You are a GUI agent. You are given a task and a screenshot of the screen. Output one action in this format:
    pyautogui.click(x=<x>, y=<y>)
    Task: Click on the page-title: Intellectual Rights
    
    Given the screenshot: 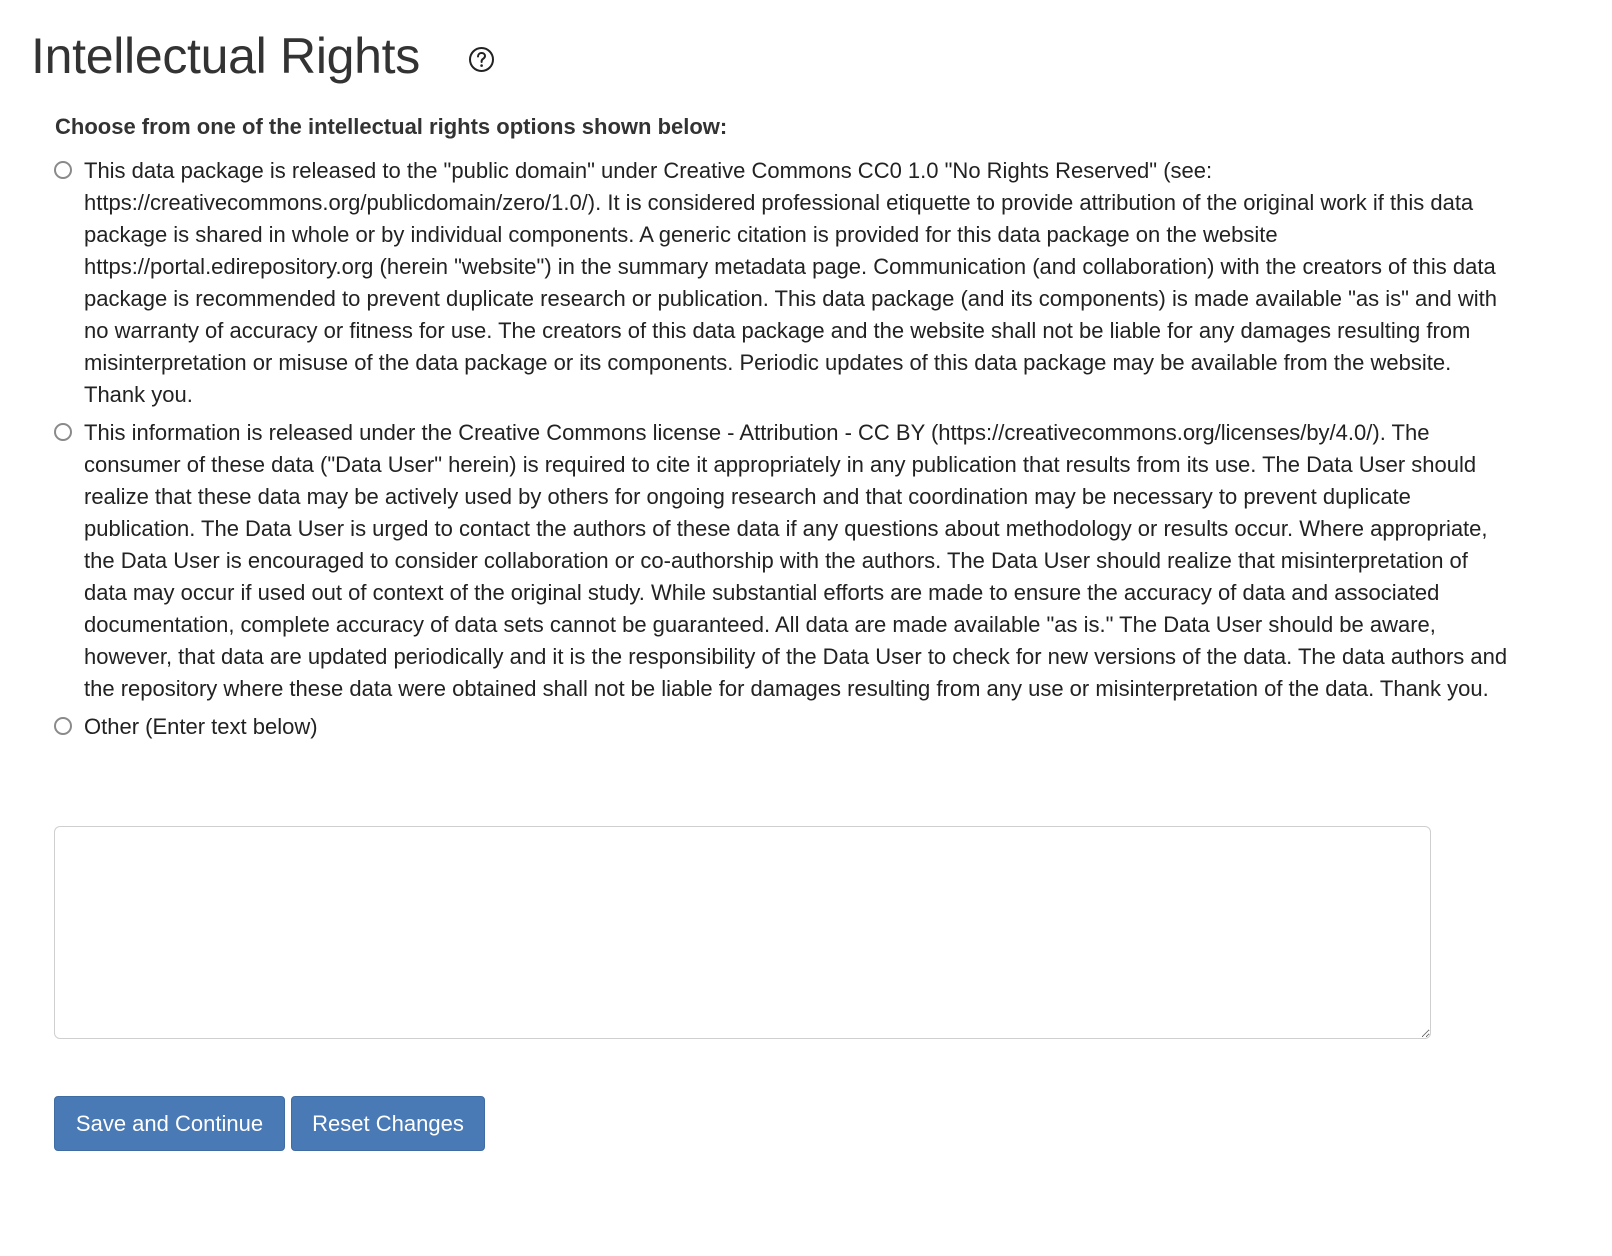 What is the action you would take?
    pyautogui.click(x=225, y=56)
    